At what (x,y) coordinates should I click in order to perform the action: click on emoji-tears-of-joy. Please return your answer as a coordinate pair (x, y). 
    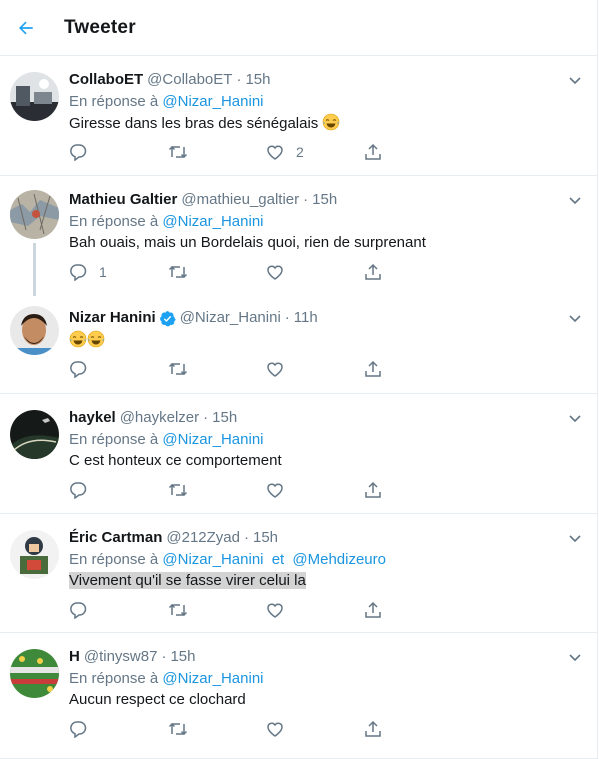
    Looking at the image, I should click on (96, 342).